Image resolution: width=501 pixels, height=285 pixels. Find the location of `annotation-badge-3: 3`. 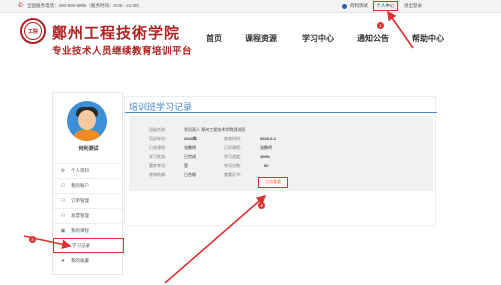

annotation-badge-3: 3 is located at coordinates (261, 205).